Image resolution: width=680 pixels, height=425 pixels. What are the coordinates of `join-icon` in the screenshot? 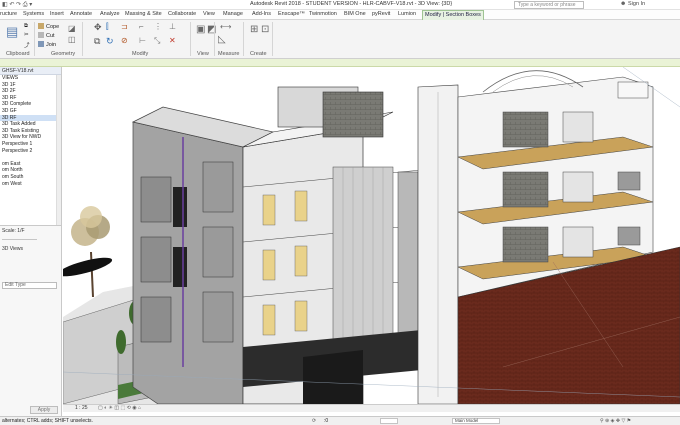 It's located at (41, 44).